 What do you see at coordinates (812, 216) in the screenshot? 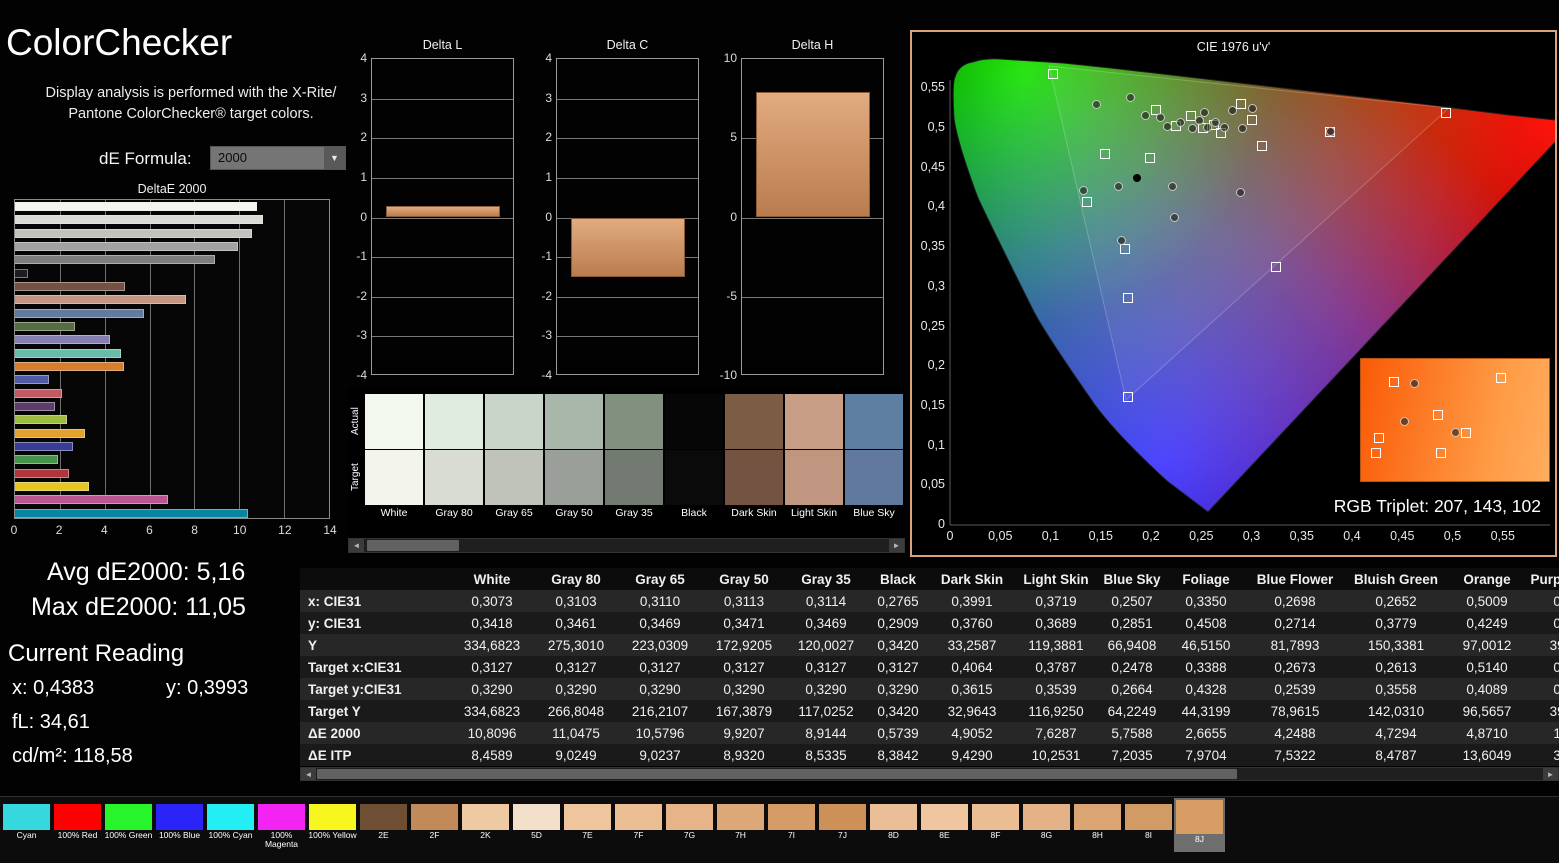
I see `delta-h-plot` at bounding box center [812, 216].